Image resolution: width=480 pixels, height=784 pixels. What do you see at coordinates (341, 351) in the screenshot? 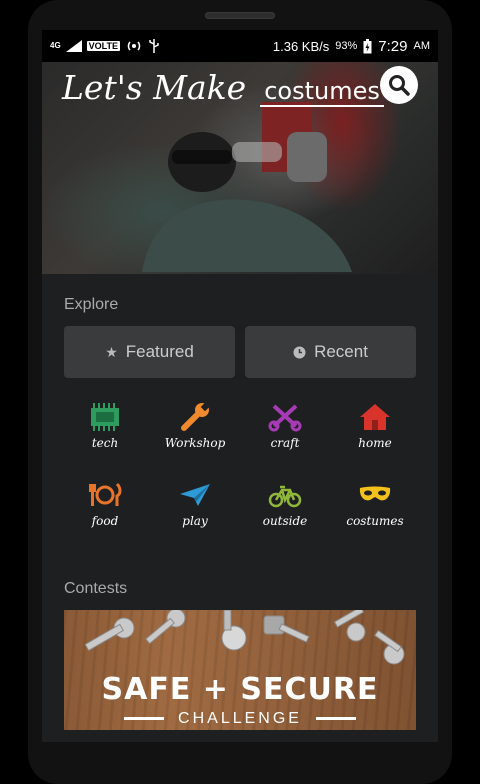
I see `tab-recent-label: Recent` at bounding box center [341, 351].